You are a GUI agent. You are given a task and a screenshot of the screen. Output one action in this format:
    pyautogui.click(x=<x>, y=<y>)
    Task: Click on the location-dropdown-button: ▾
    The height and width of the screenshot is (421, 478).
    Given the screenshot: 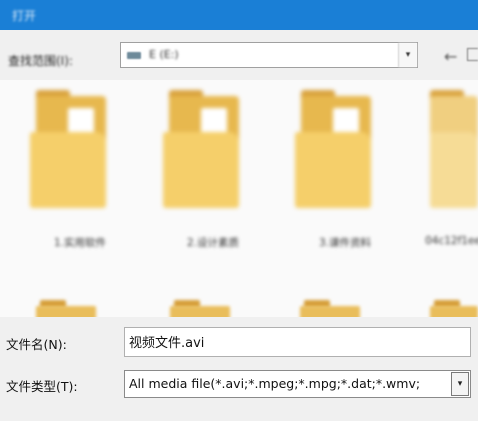 What is the action you would take?
    pyautogui.click(x=407, y=55)
    